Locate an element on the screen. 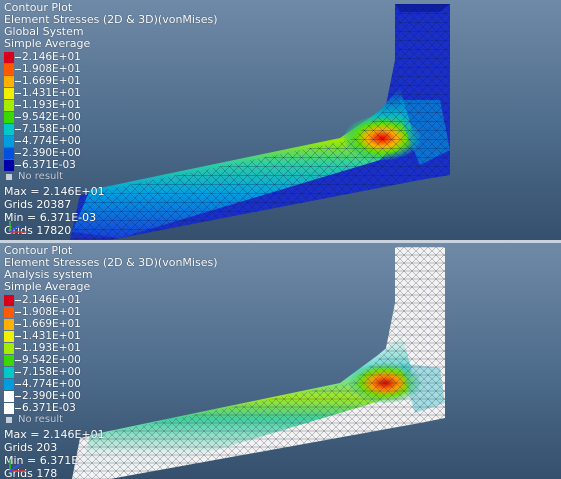  min-grid: Grids 178 is located at coordinates (31, 473).